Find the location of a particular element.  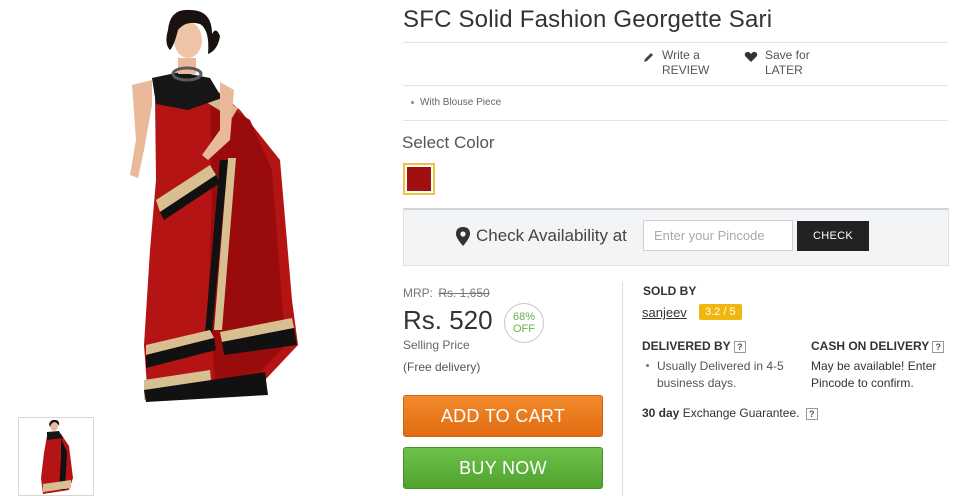

product-highlight: With Blouse Piece is located at coordinates (456, 102).